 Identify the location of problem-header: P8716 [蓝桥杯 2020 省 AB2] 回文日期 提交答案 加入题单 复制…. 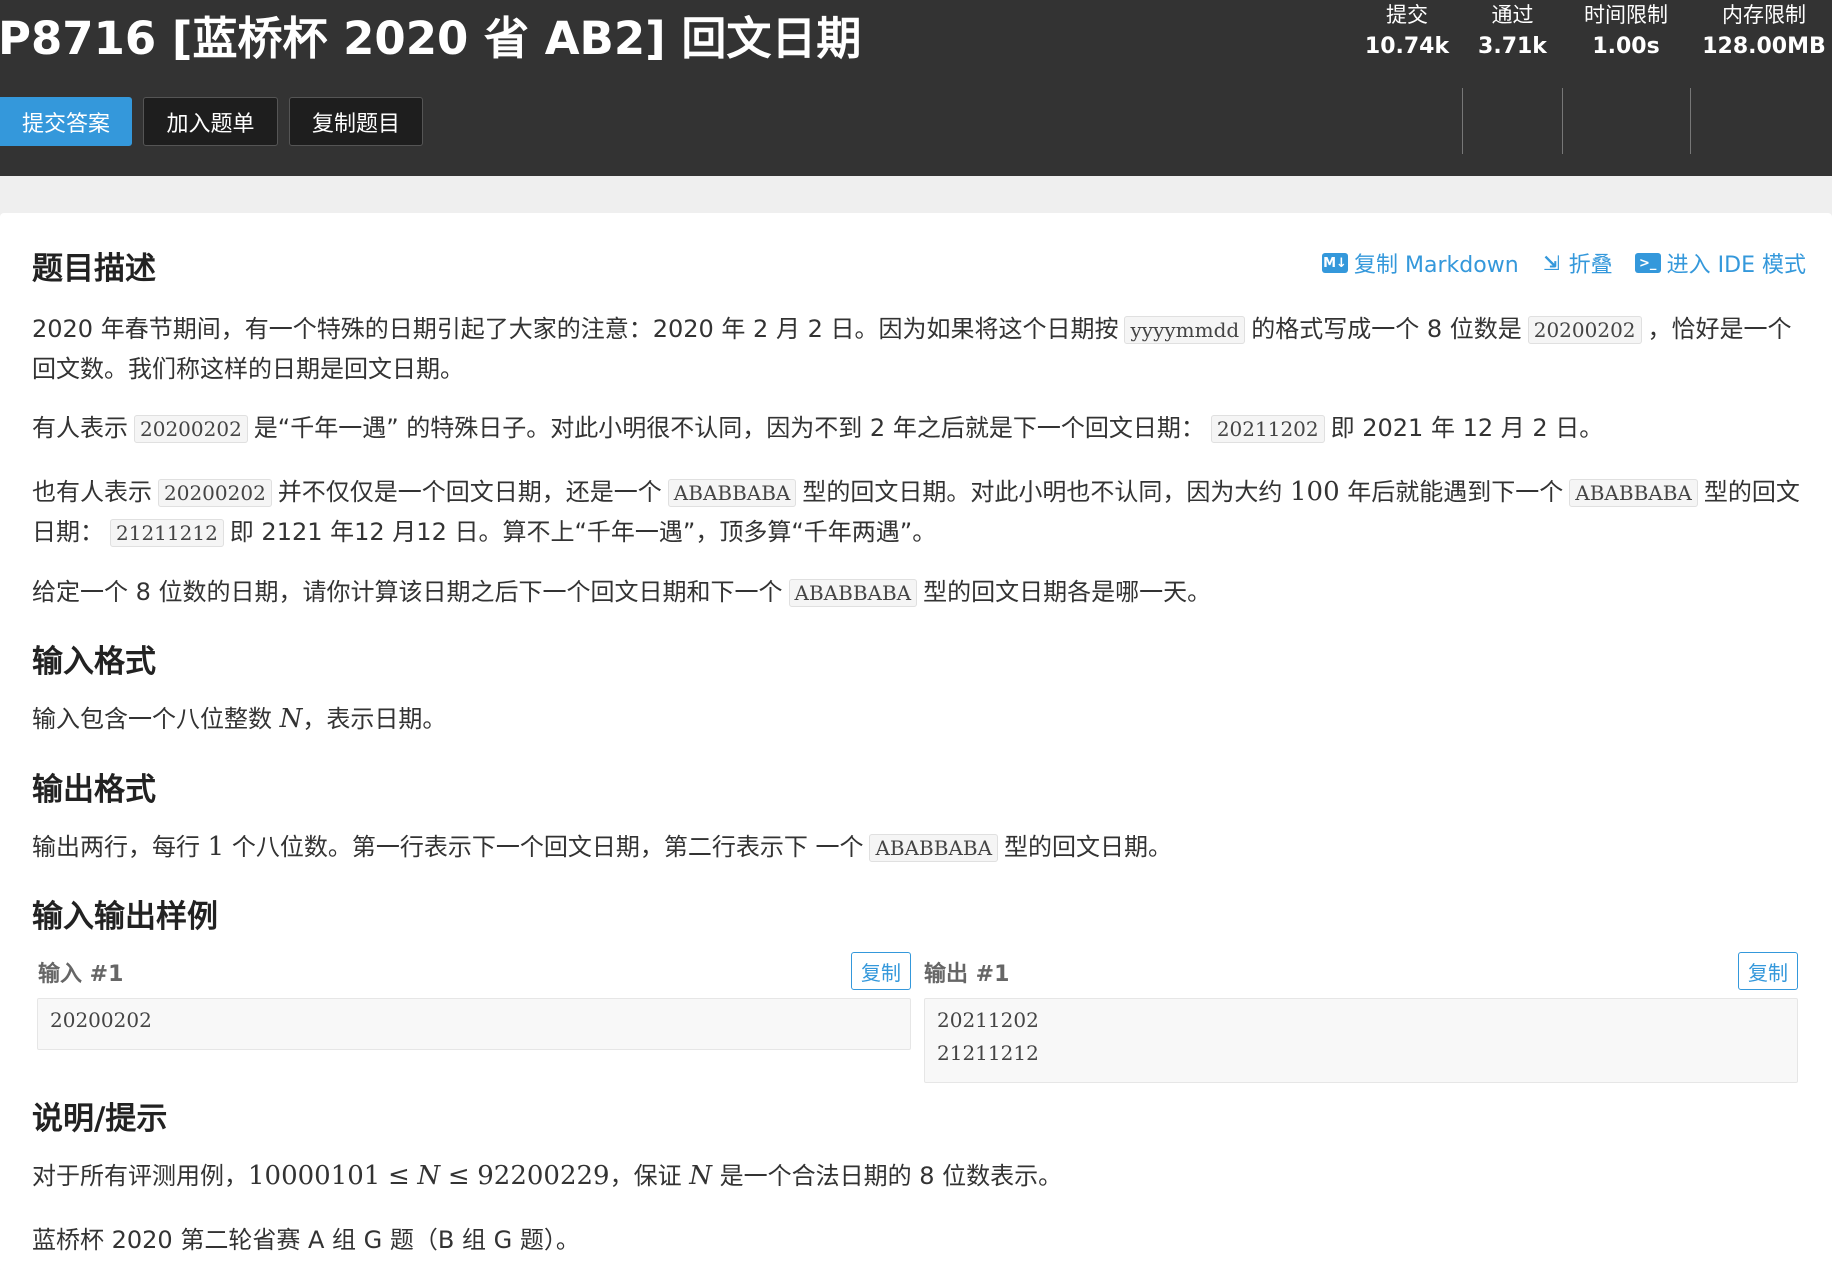
(916, 88).